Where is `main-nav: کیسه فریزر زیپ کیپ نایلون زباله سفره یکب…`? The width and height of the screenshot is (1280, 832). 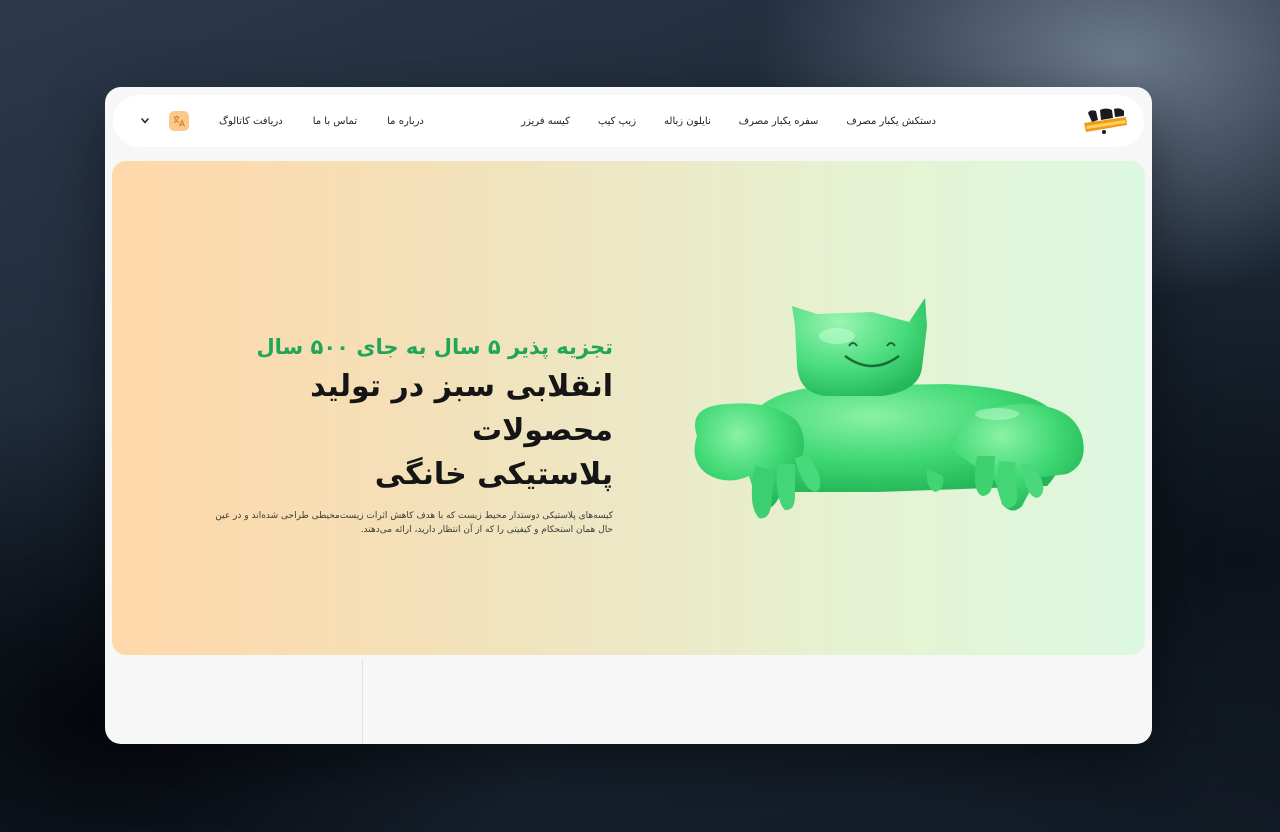
main-nav: کیسه فریزر زیپ کیپ نایلون زباله سفره یکب… is located at coordinates (728, 121).